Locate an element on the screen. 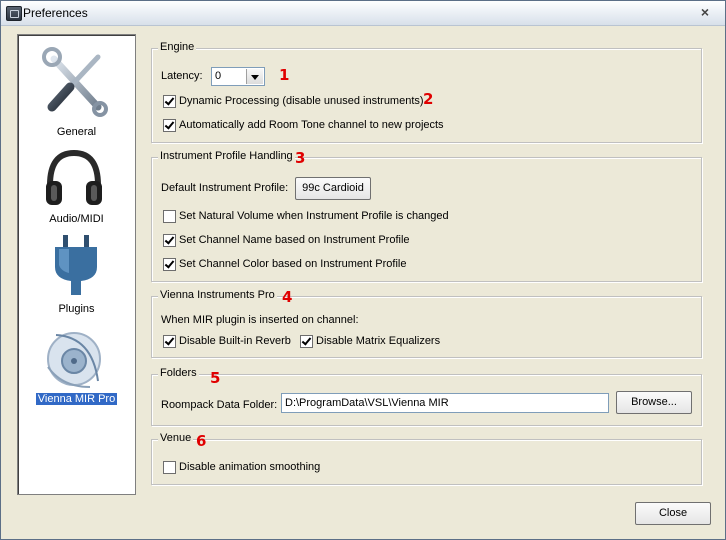 This screenshot has width=726, height=540. annotation-marker-1: 1 is located at coordinates (284, 75).